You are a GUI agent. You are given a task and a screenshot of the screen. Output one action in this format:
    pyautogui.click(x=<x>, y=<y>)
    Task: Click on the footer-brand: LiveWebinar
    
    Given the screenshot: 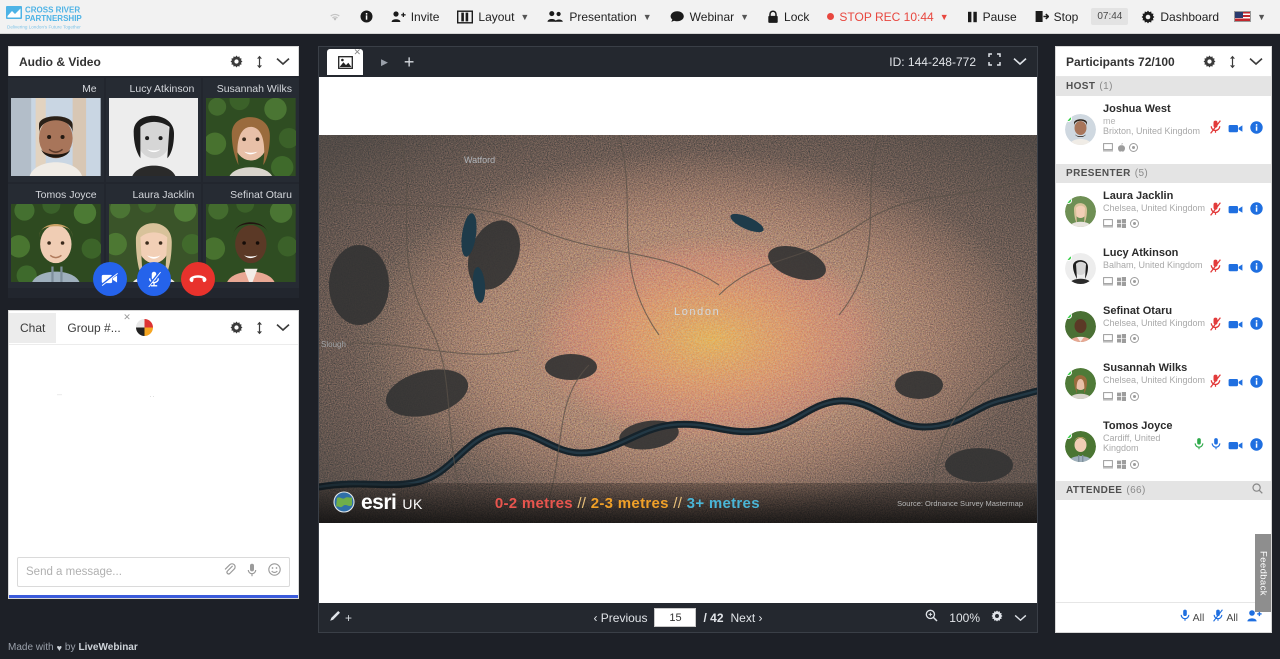 What is the action you would take?
    pyautogui.click(x=108, y=647)
    